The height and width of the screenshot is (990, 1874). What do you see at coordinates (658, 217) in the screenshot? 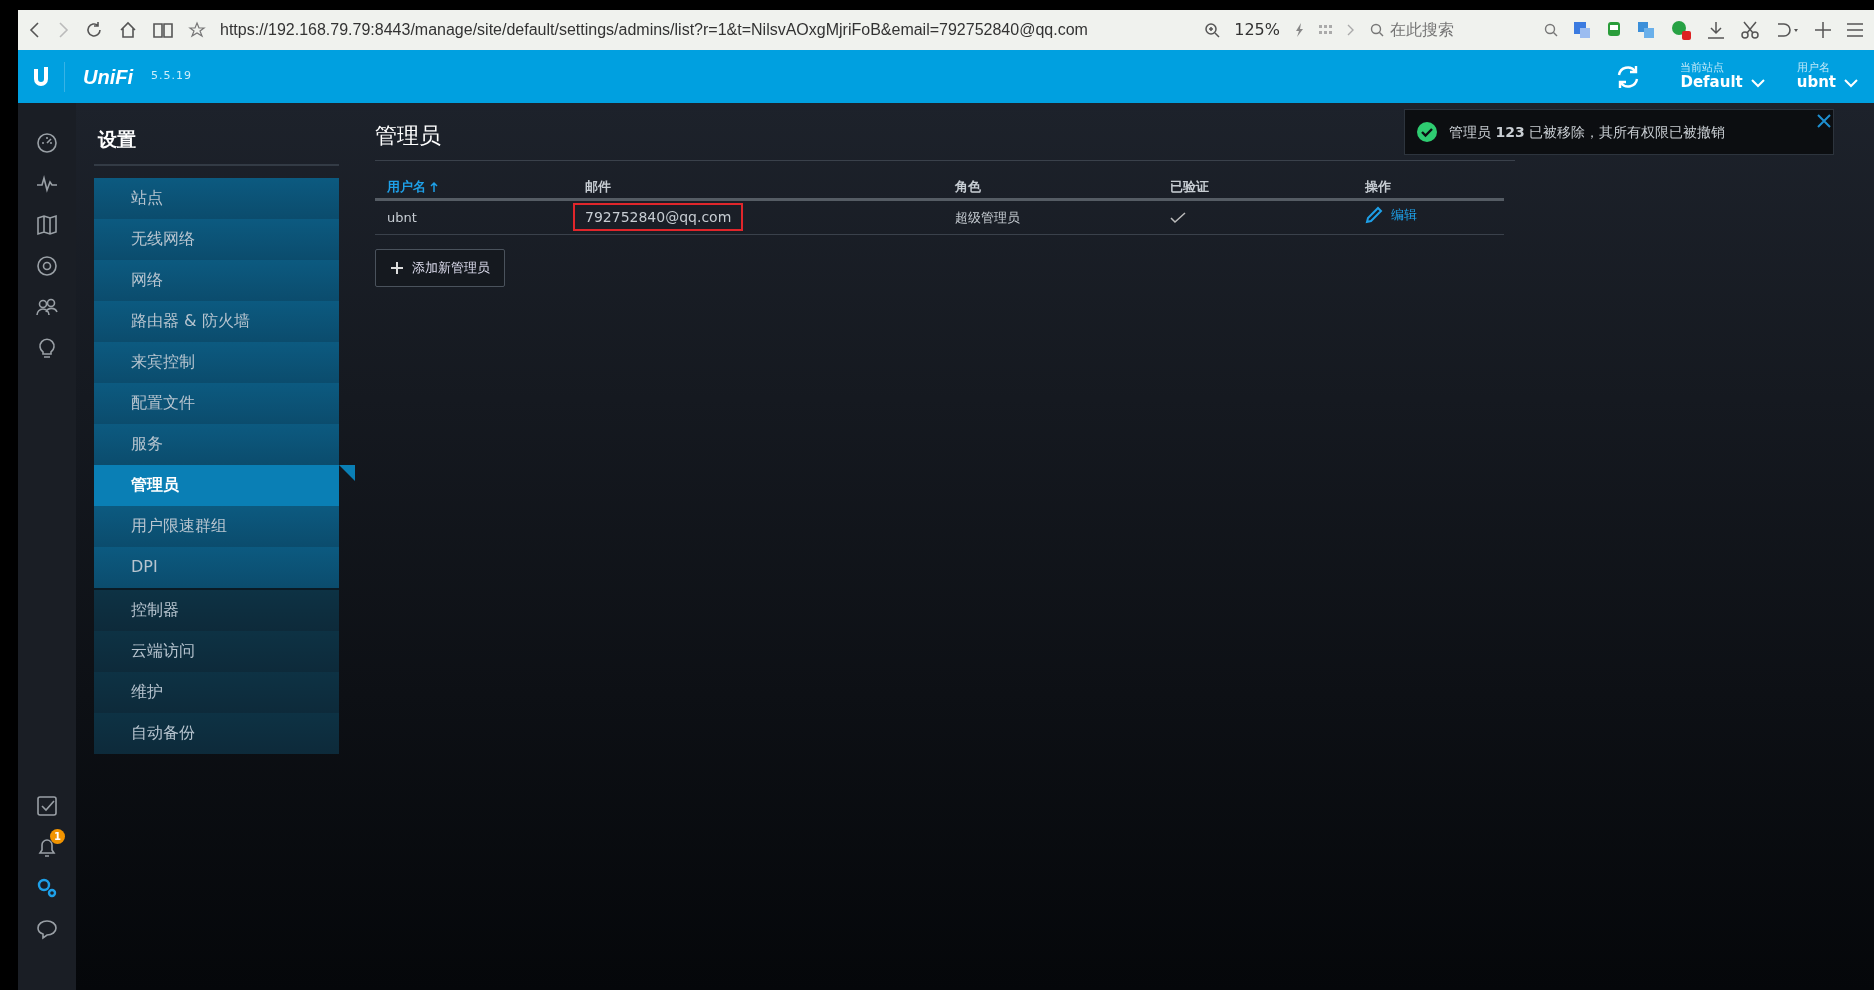
I see `email-cell: 792752840@qq.com` at bounding box center [658, 217].